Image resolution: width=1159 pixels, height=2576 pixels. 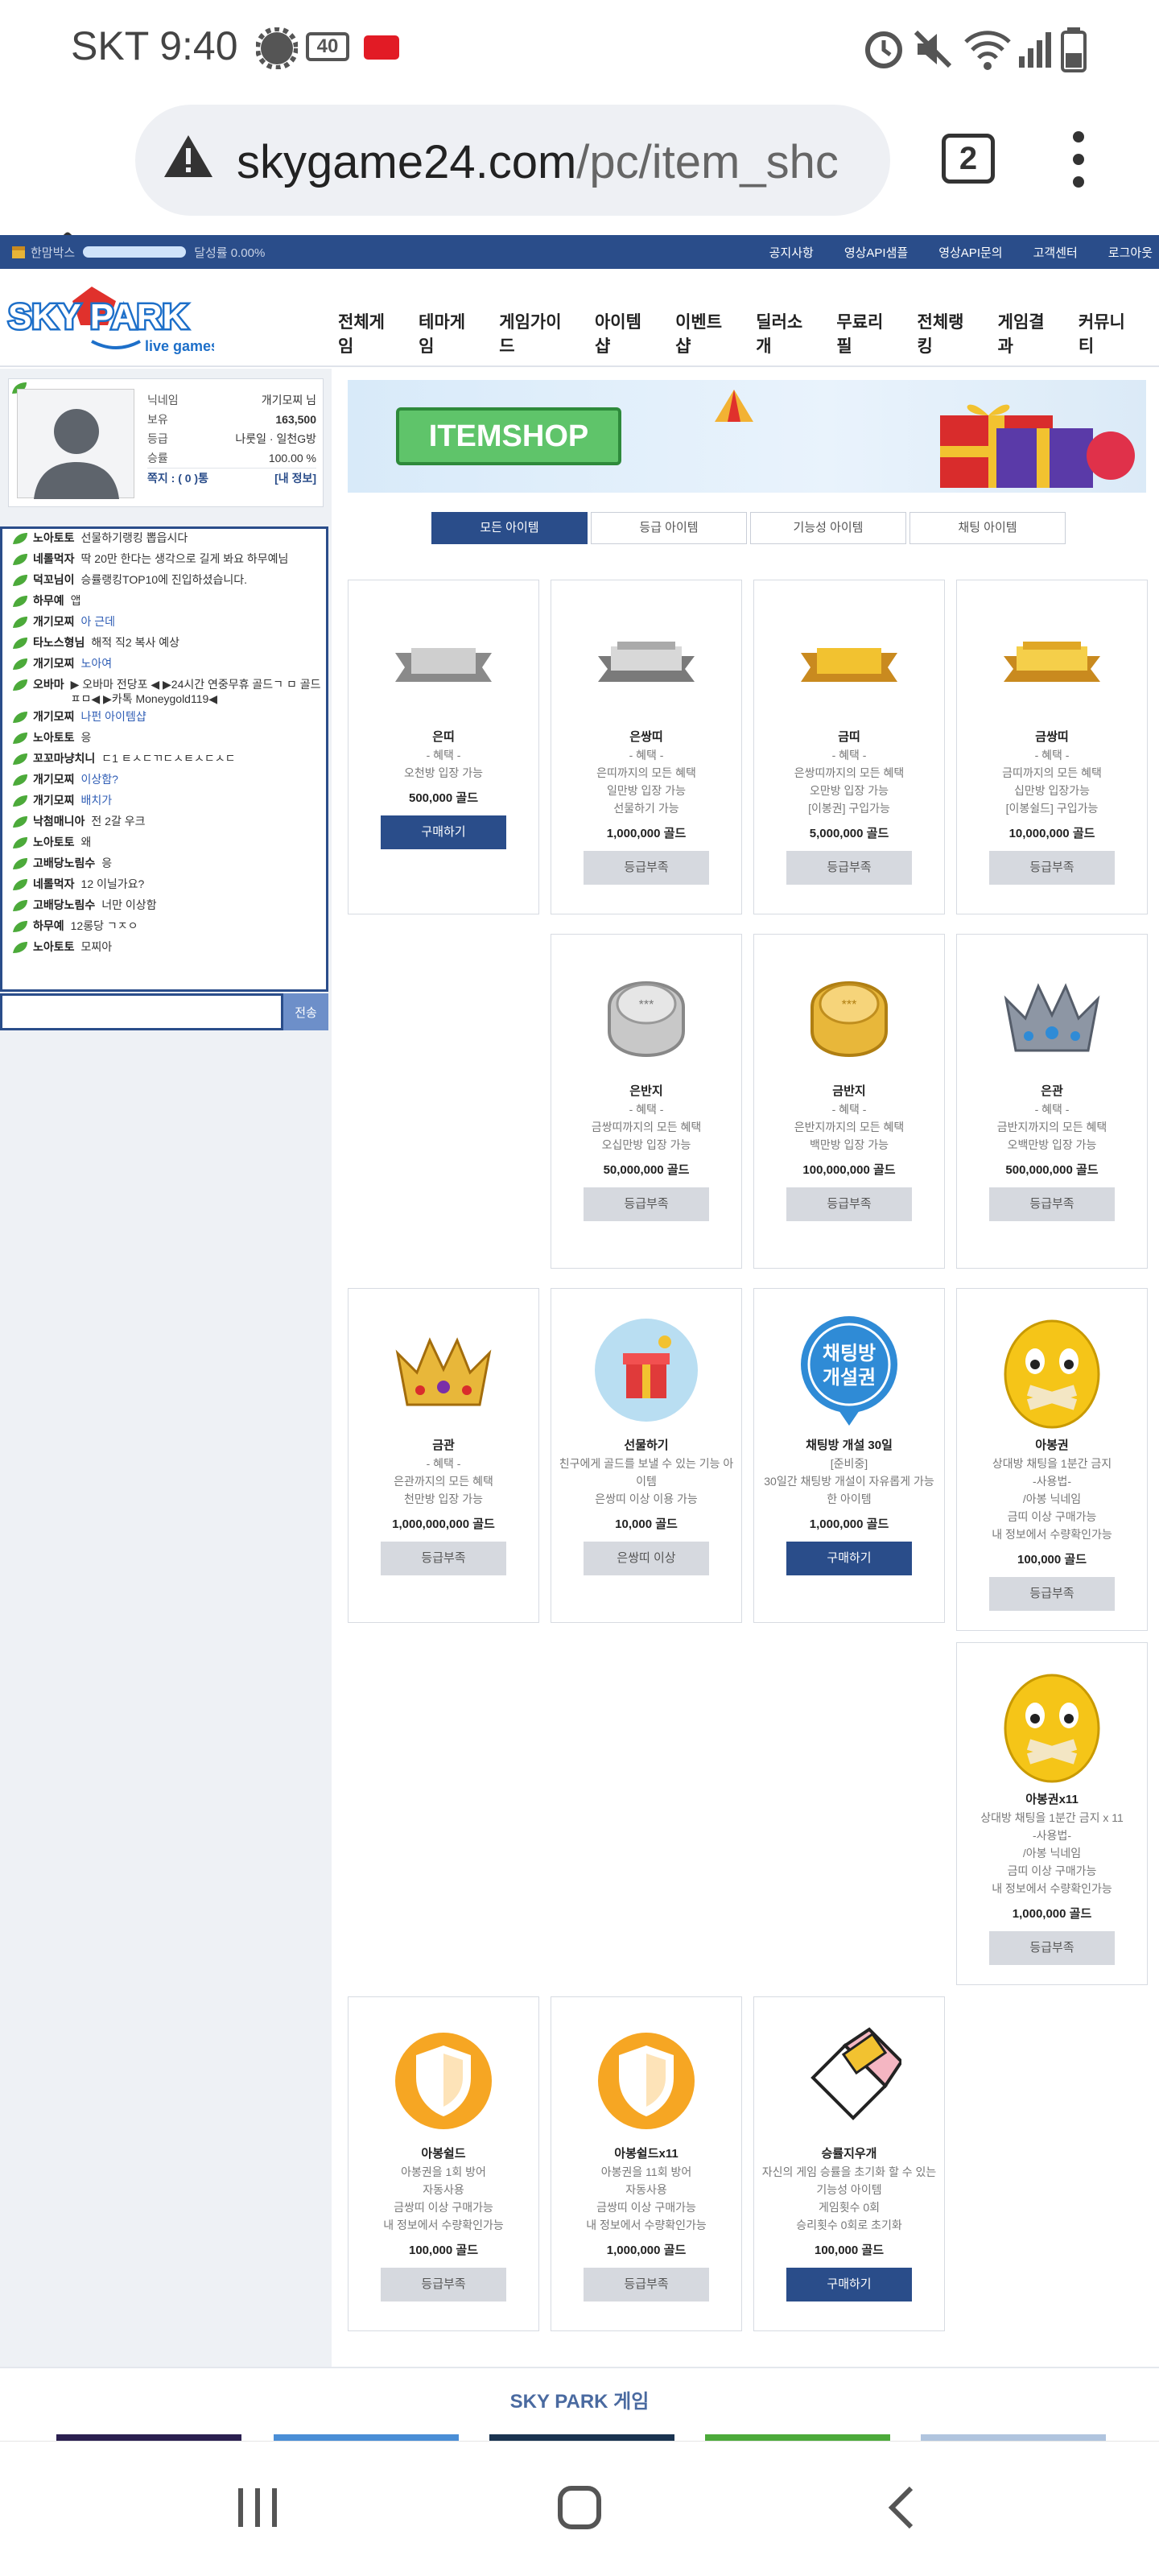 What do you see at coordinates (785, 333) in the screenshot?
I see `menu-dealers: 딜러소개` at bounding box center [785, 333].